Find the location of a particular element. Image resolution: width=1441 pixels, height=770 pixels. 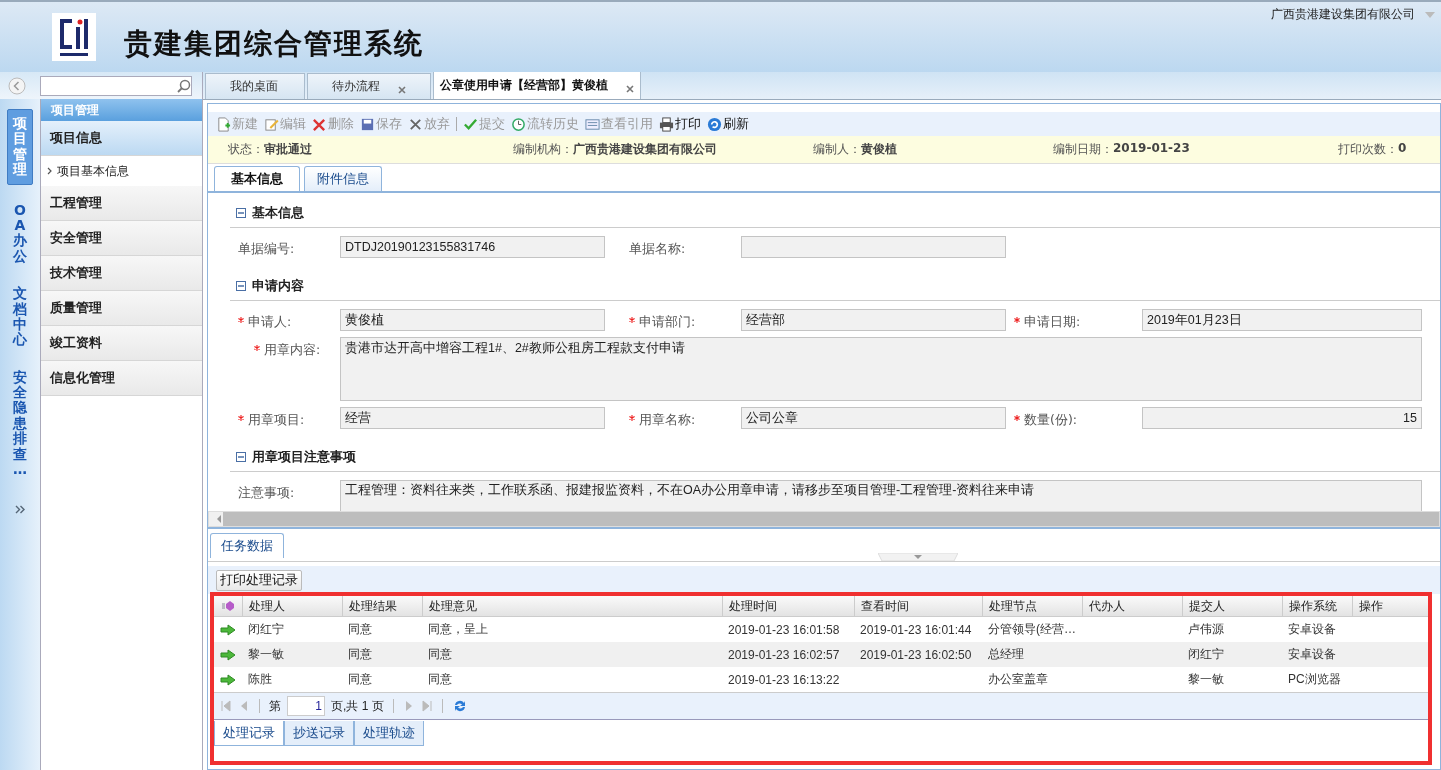

table-cell-text: 同意，呈上 is located at coordinates (458, 629).